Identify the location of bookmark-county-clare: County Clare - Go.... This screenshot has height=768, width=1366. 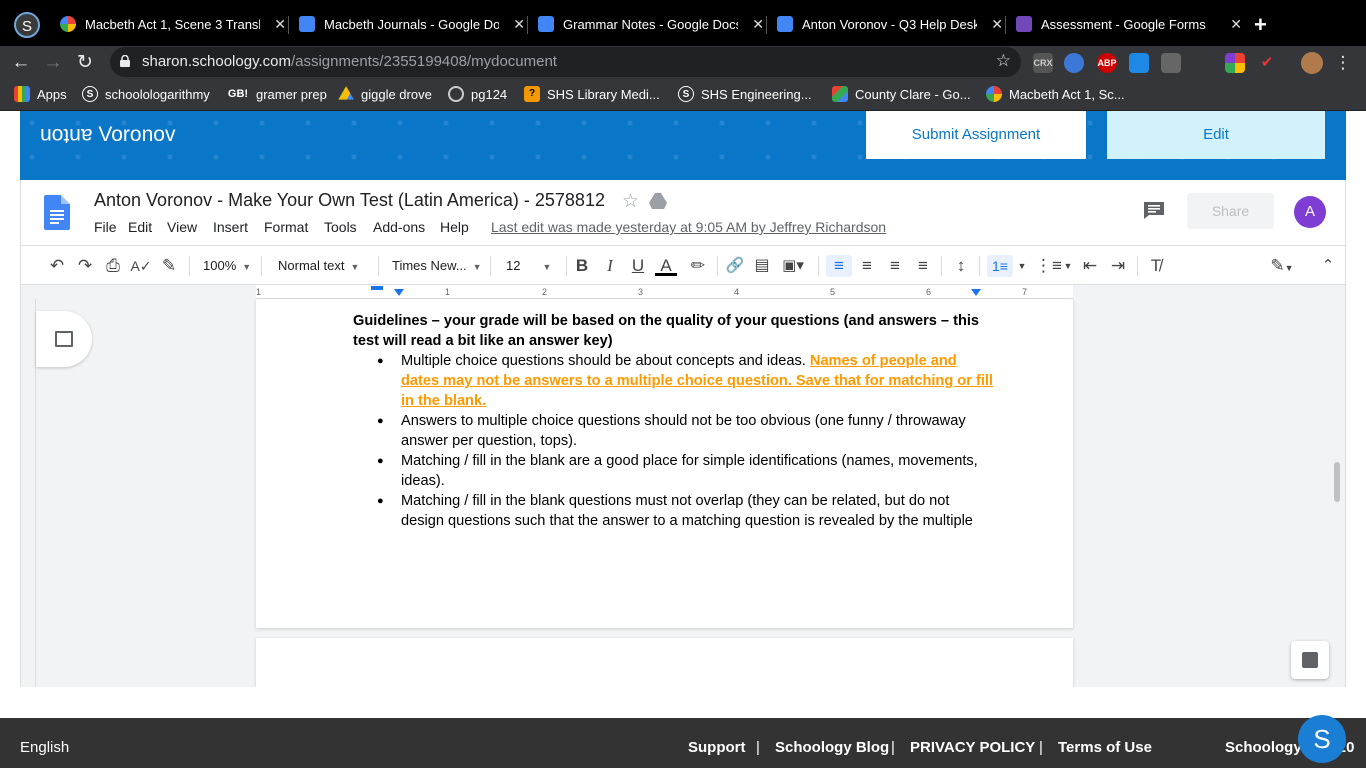
(901, 94).